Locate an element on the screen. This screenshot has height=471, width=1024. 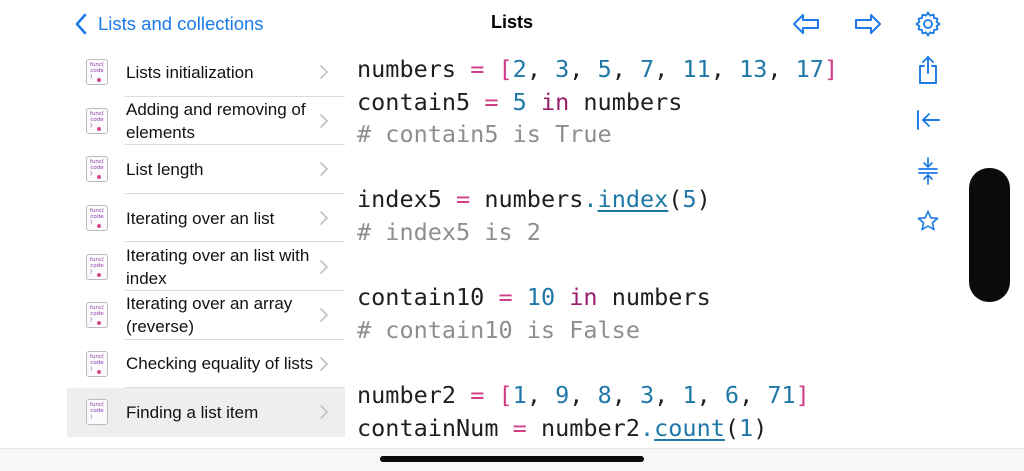
code-line: number2 = [1, 9, 8, 3, 1, 6, 71] is located at coordinates (583, 394).